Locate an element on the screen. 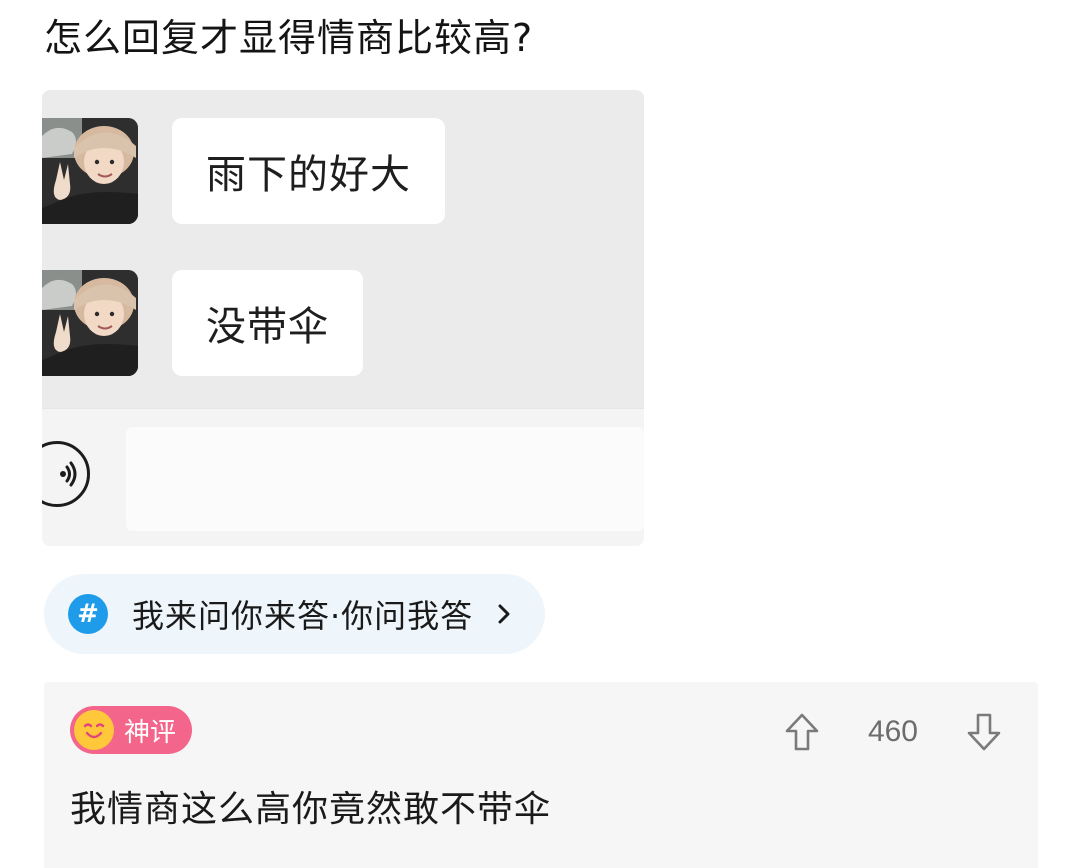  vote-count: 460 is located at coordinates (892, 731).